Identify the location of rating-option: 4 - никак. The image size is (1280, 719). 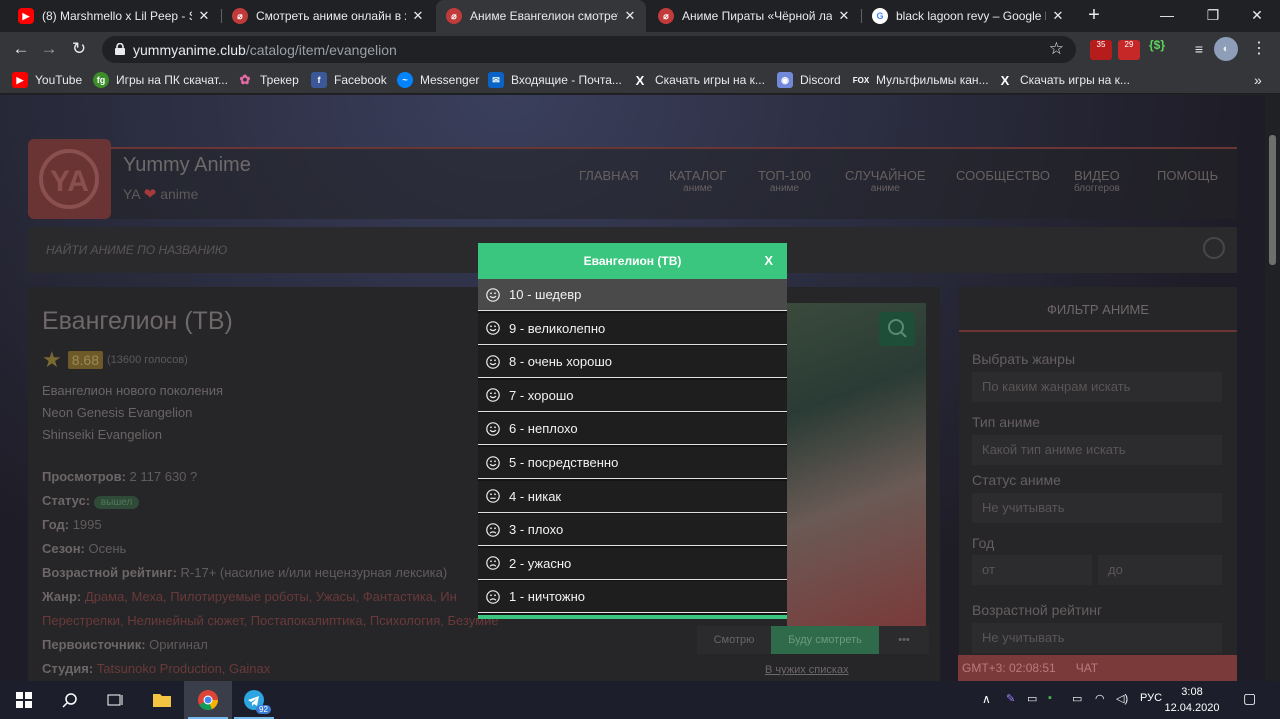
(632, 496).